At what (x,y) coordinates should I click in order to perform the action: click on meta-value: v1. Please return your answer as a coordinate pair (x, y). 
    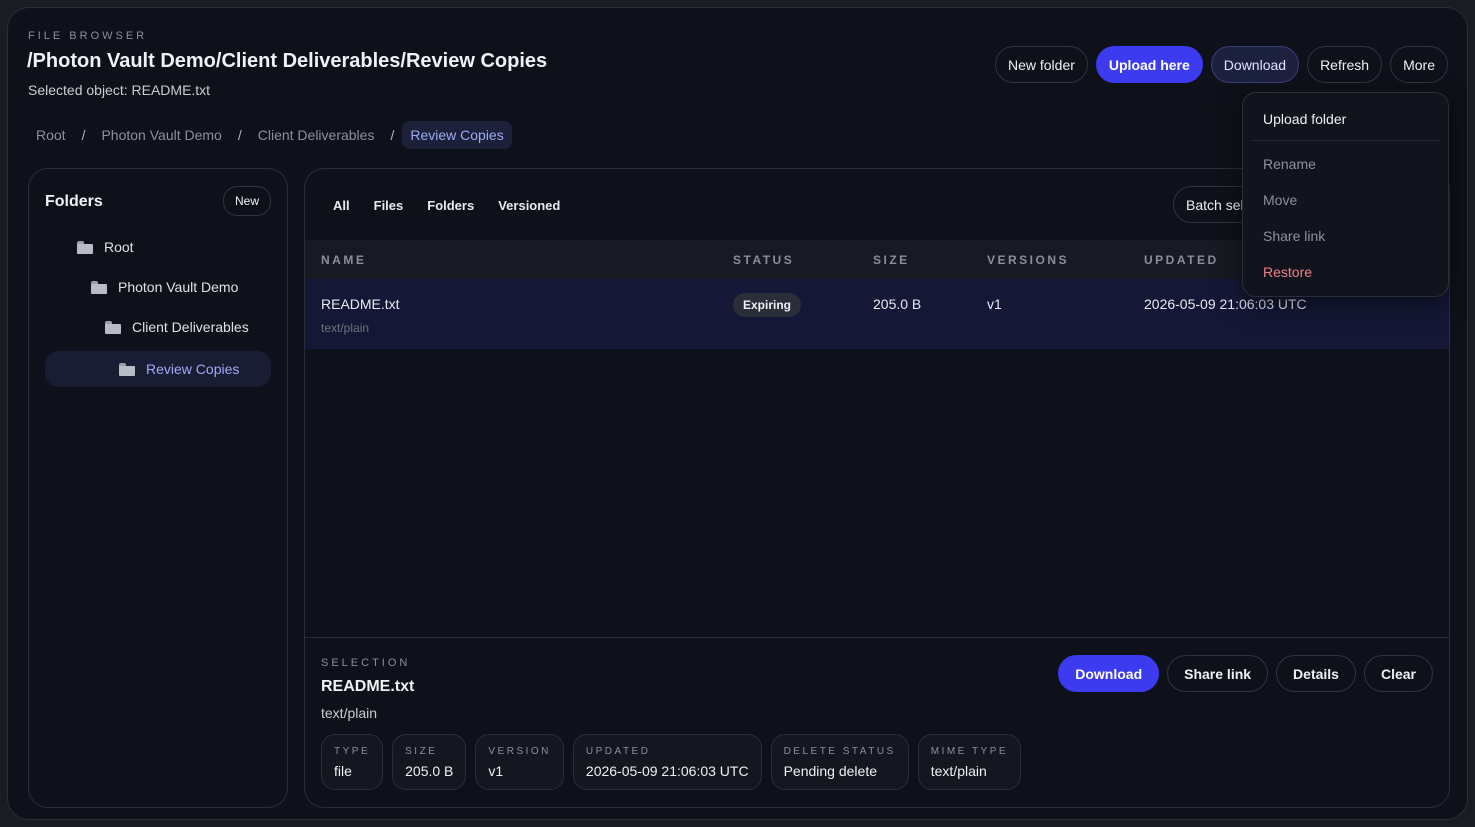
    Looking at the image, I should click on (496, 770).